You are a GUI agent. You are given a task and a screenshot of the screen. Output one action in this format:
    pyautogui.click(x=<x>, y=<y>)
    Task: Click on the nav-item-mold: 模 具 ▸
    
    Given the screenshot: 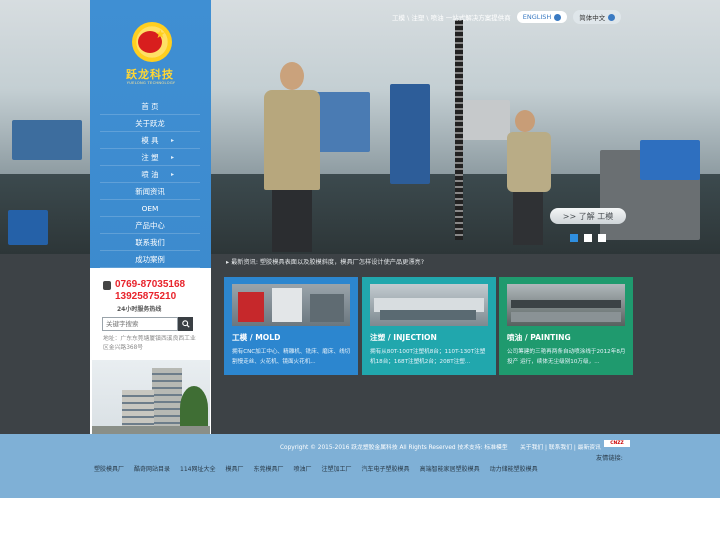 What is the action you would take?
    pyautogui.click(x=150, y=140)
    